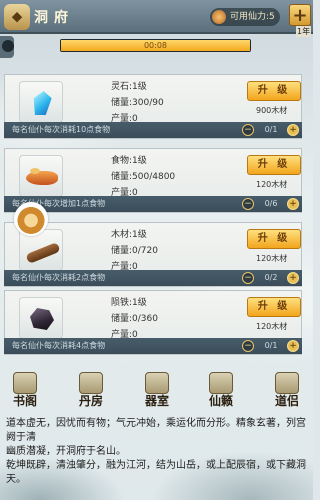 The height and width of the screenshot is (500, 320). Describe the element at coordinates (286, 401) in the screenshot. I see `nav-label: 道侣` at that location.